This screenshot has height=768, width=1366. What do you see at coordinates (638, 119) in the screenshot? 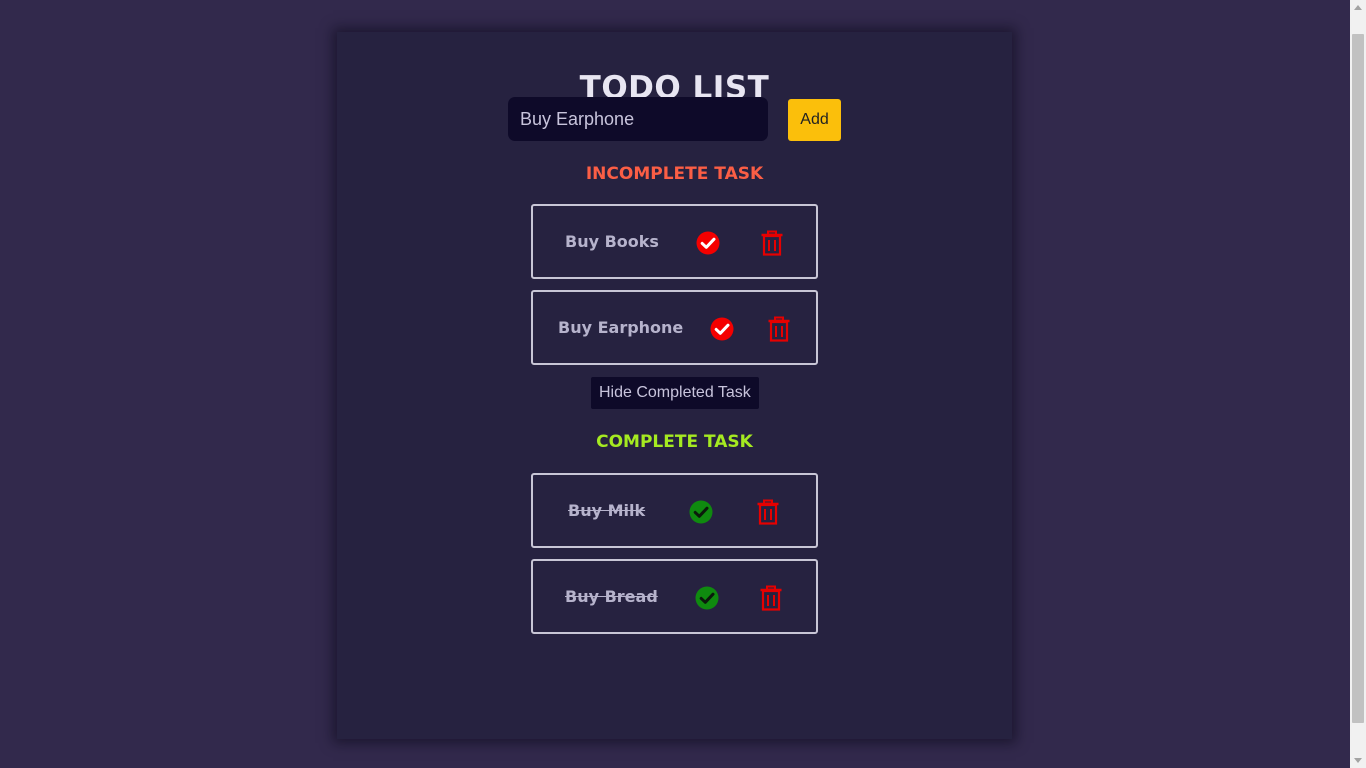
I see `task-input` at bounding box center [638, 119].